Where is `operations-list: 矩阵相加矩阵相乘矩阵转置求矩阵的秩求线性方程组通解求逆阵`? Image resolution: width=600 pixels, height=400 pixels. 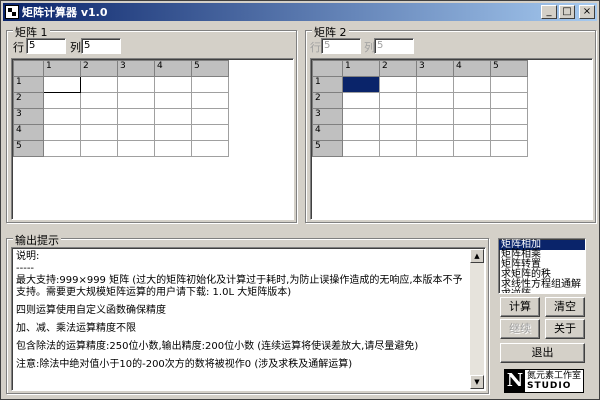
operations-list: 矩阵相加矩阵相乘矩阵转置求矩阵的秩求线性方程组通解求逆阵 is located at coordinates (542, 266).